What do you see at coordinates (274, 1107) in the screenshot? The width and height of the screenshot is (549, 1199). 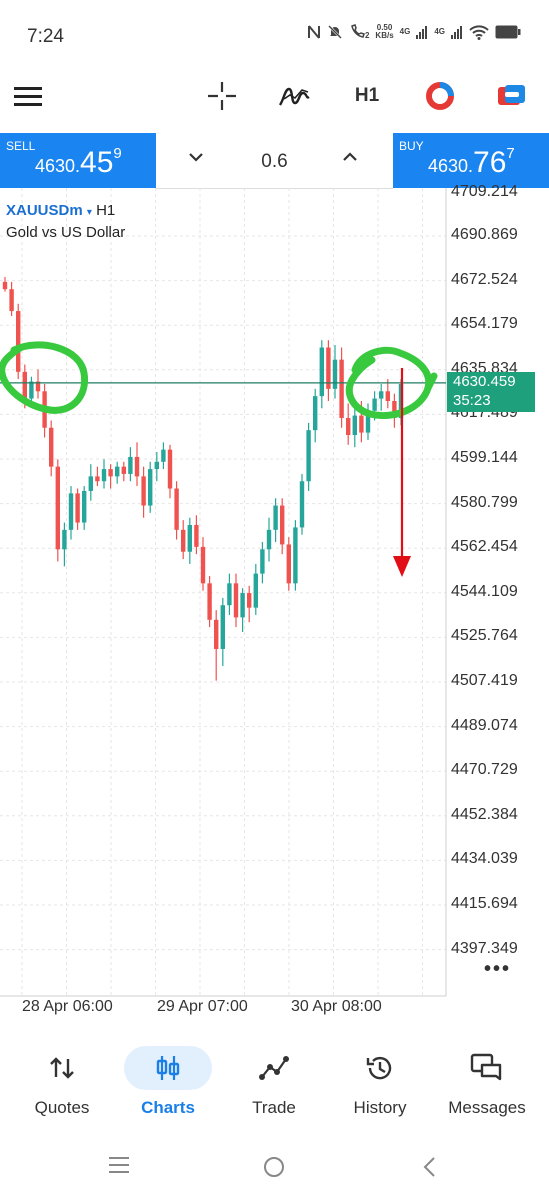 I see `nav-label: Trade` at bounding box center [274, 1107].